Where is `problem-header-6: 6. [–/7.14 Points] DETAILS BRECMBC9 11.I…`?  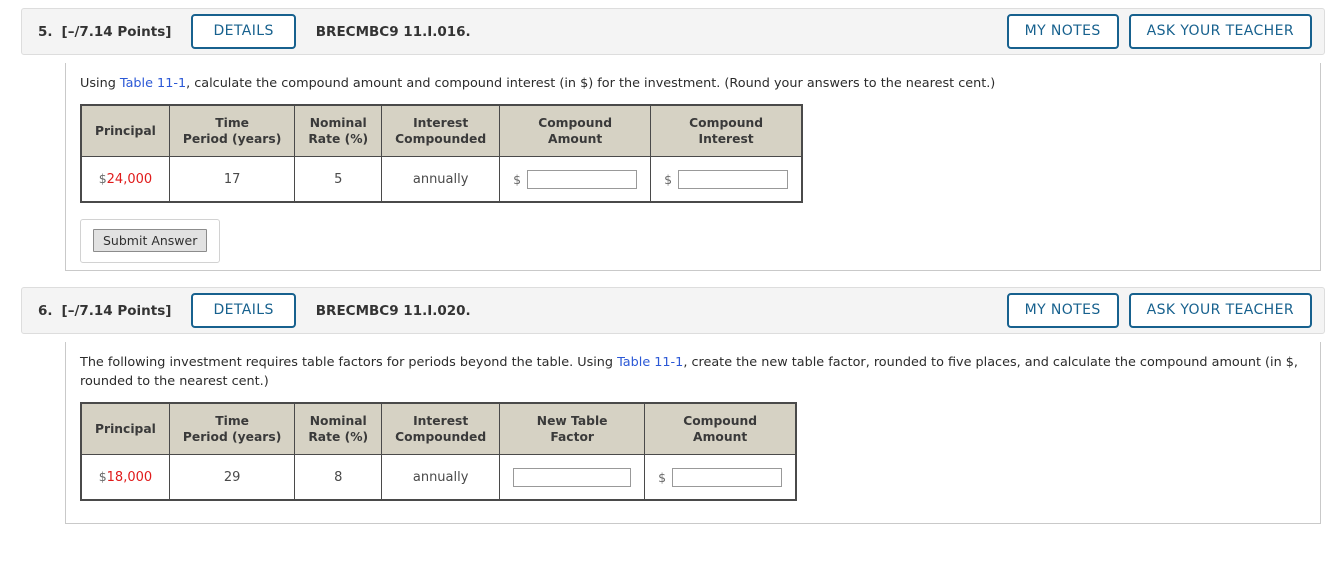
problem-header-6: 6. [–/7.14 Points] DETAILS BRECMBC9 11.I… is located at coordinates (673, 310).